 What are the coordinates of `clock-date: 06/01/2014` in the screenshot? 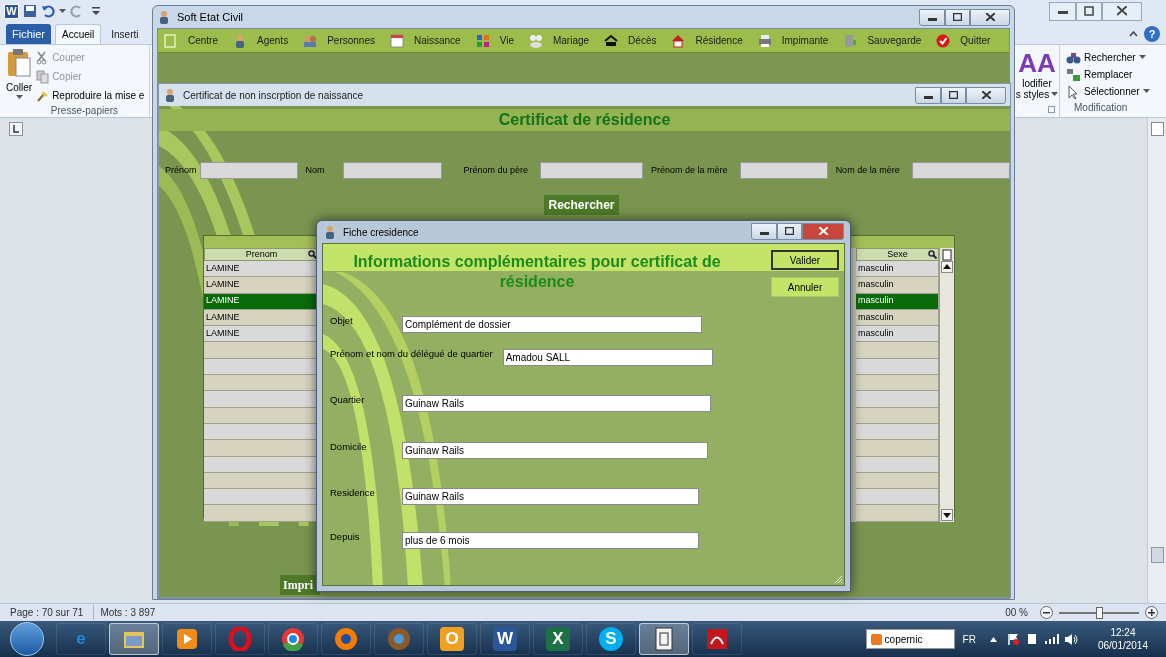 It's located at (1122, 645).